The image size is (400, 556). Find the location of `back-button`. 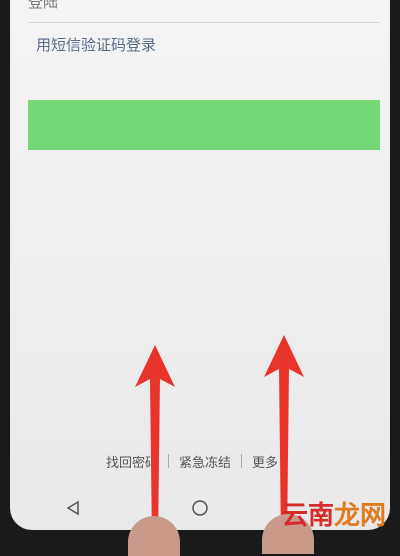

back-button is located at coordinates (73, 508).